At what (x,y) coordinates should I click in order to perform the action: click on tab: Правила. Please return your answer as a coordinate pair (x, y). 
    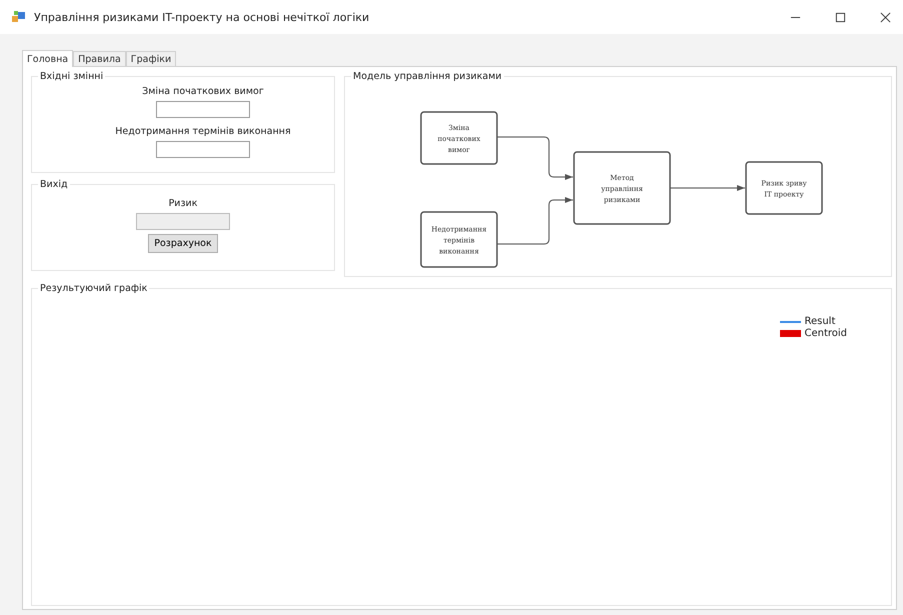
    Looking at the image, I should click on (99, 58).